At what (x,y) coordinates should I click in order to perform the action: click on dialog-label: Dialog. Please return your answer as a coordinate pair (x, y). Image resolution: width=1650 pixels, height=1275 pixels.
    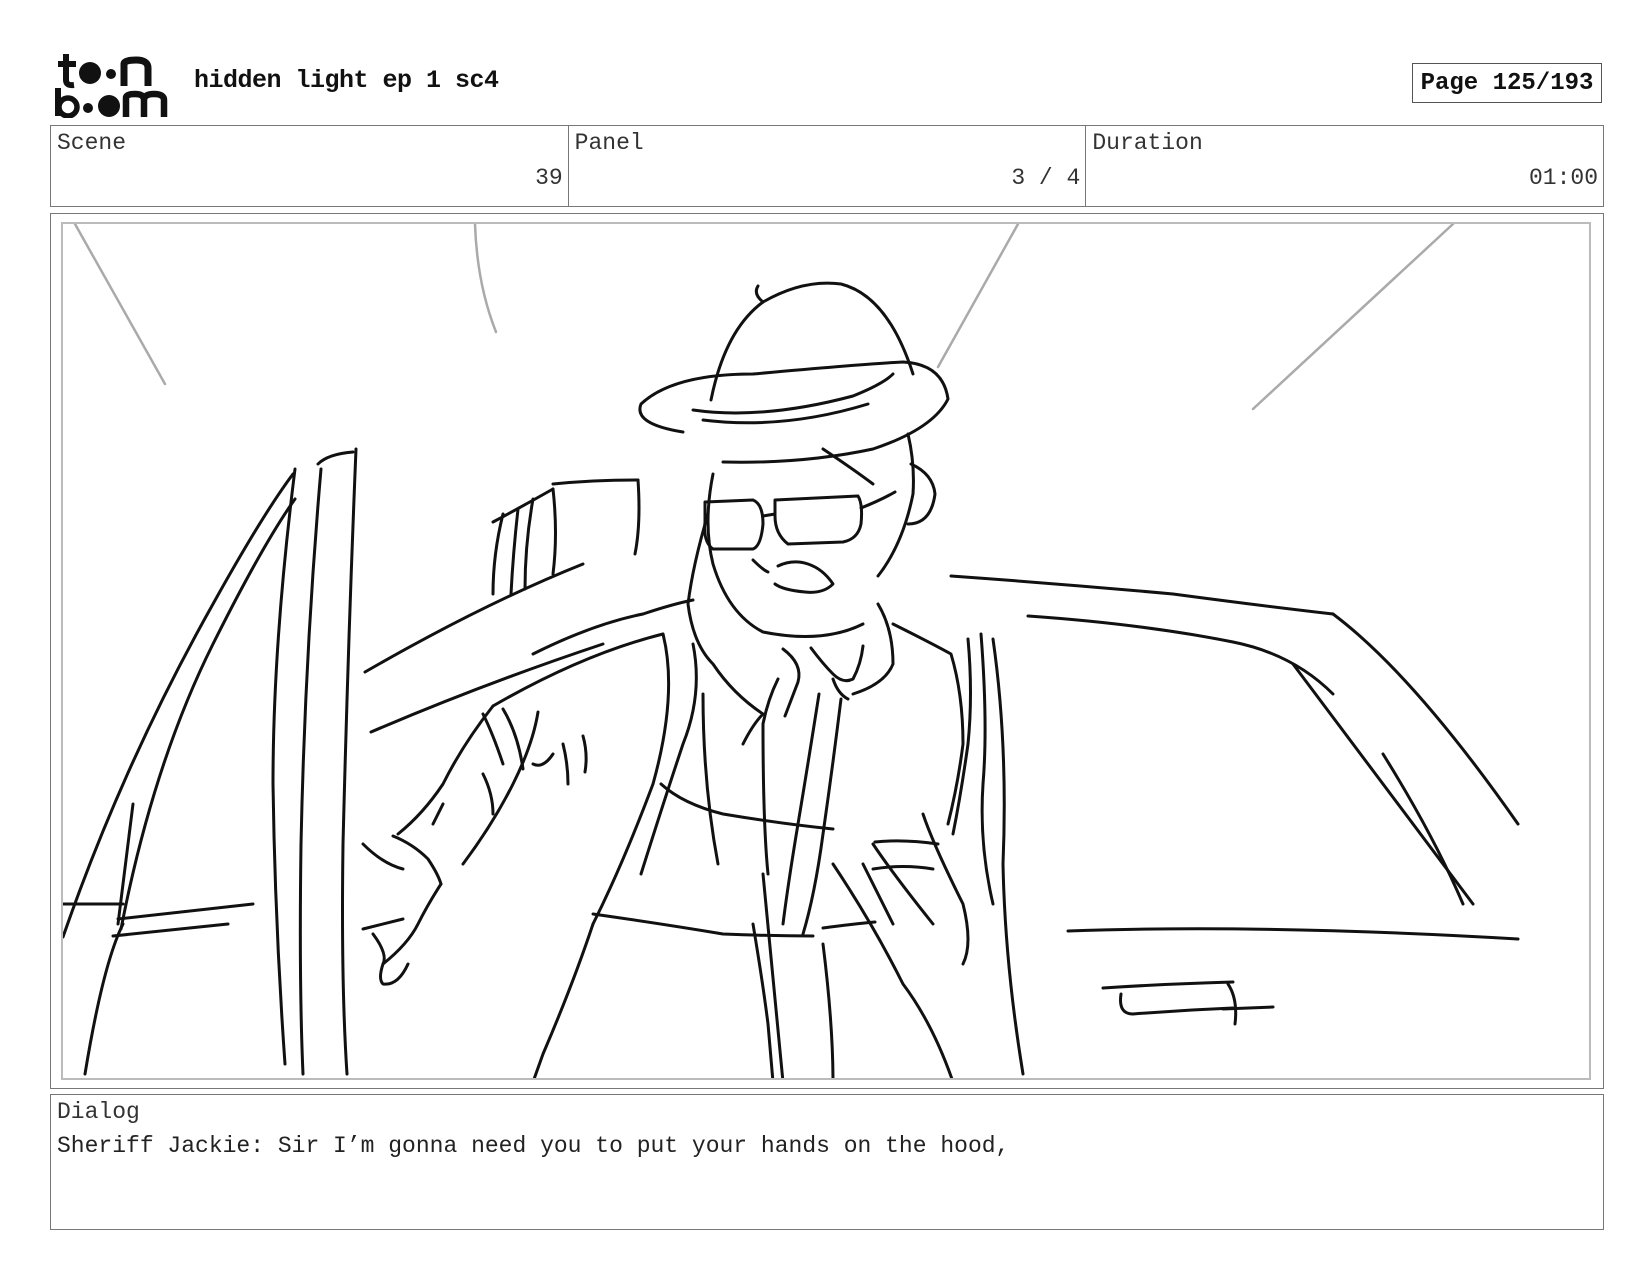
    Looking at the image, I should click on (98, 1112).